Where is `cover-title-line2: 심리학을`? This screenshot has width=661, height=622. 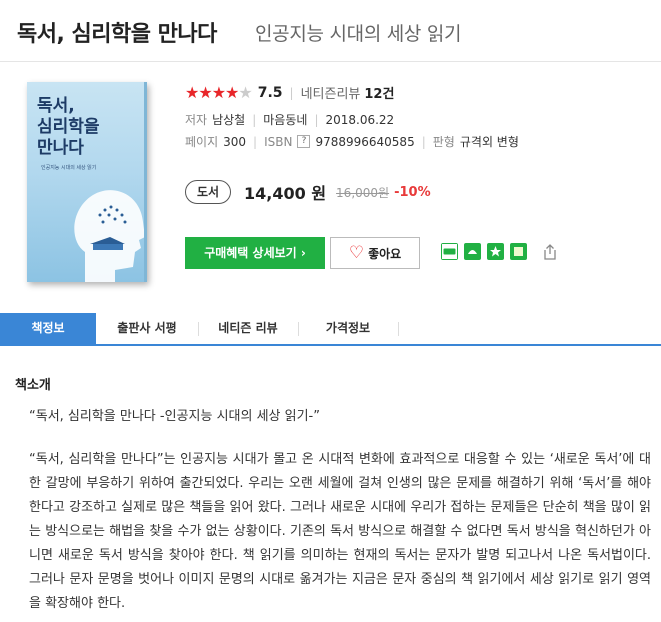
cover-title-line2: 심리학을 is located at coordinates (68, 127).